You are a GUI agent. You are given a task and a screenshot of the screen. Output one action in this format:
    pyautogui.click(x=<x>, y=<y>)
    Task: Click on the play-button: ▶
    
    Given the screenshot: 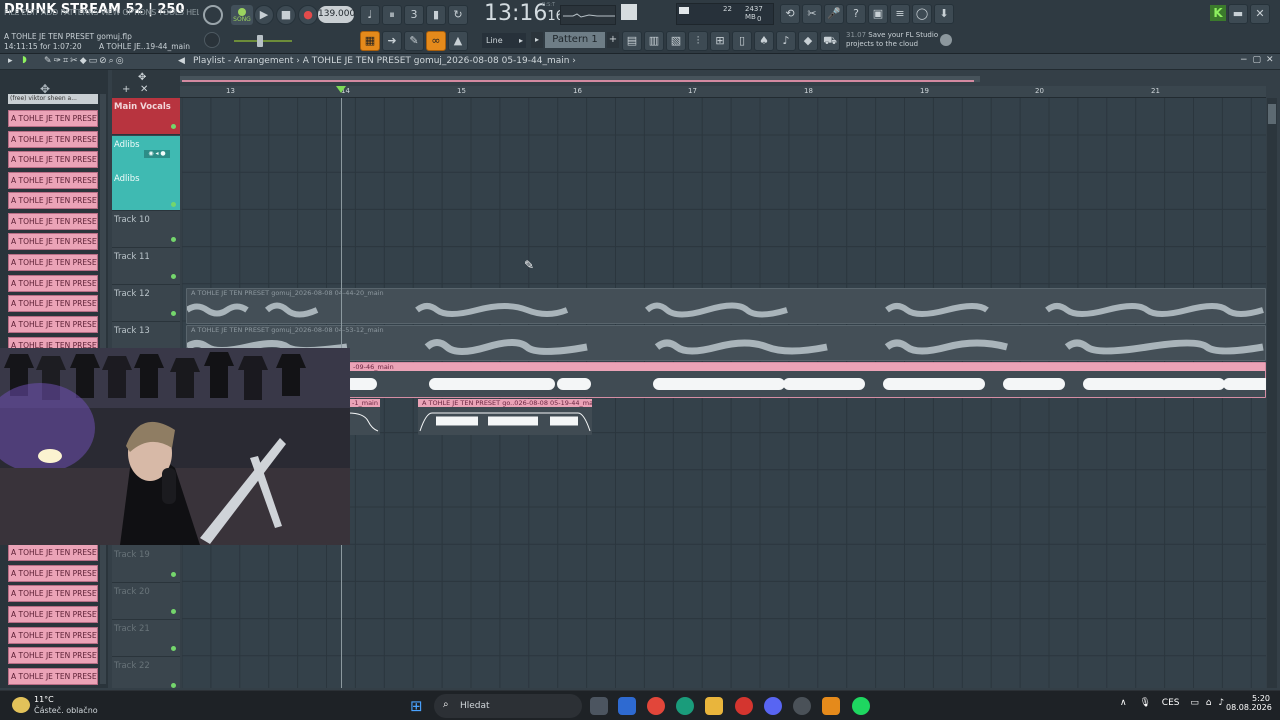 What is the action you would take?
    pyautogui.click(x=264, y=15)
    